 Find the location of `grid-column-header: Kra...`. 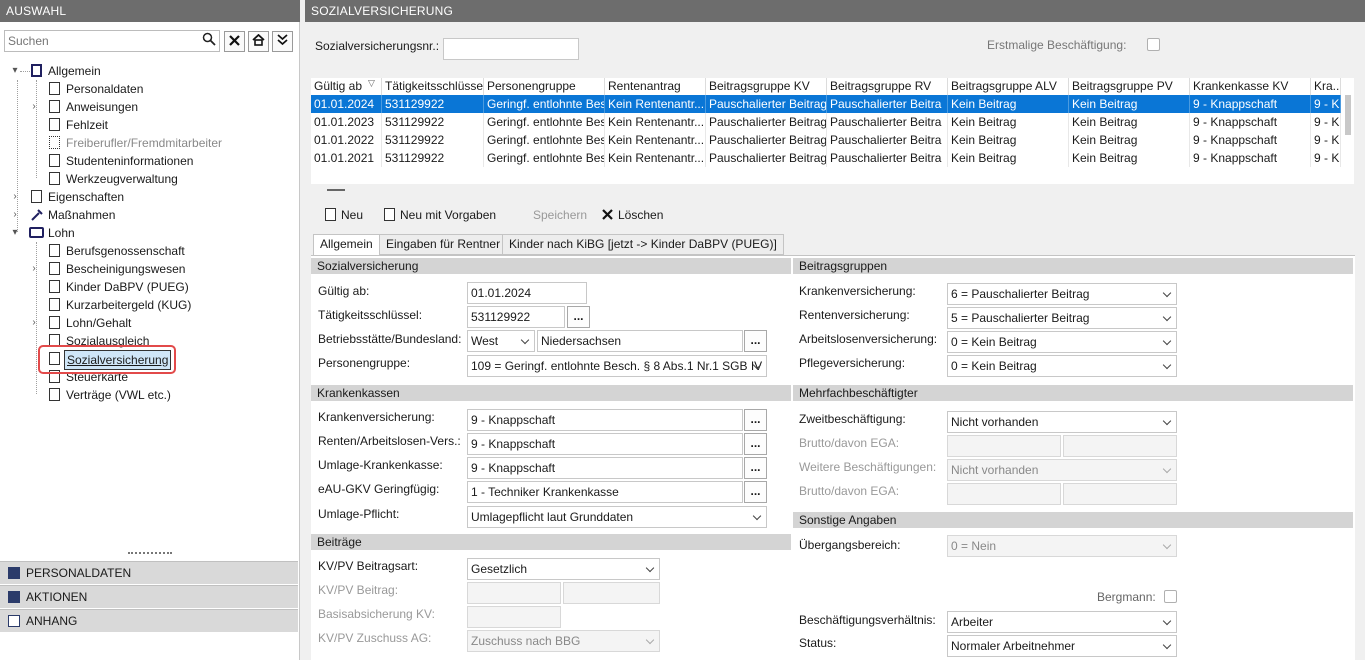

grid-column-header: Kra... is located at coordinates (1326, 86).